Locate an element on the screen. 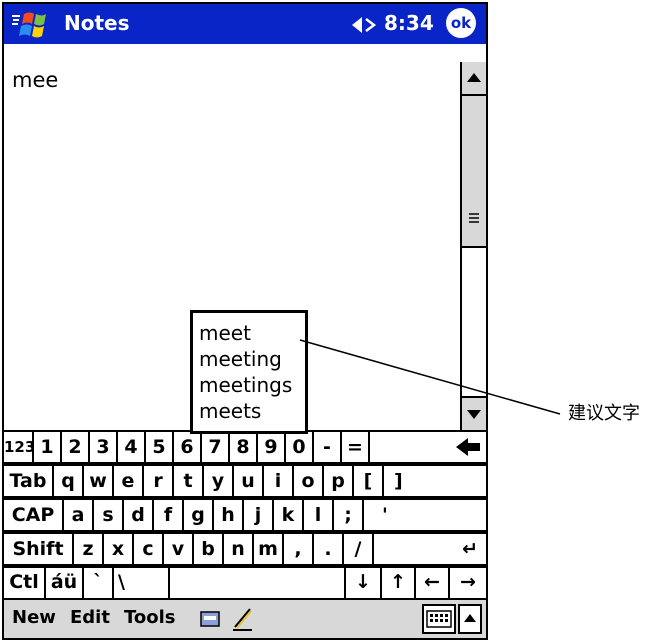 This screenshot has width=668, height=643. menu-edit: Edit is located at coordinates (90, 618).